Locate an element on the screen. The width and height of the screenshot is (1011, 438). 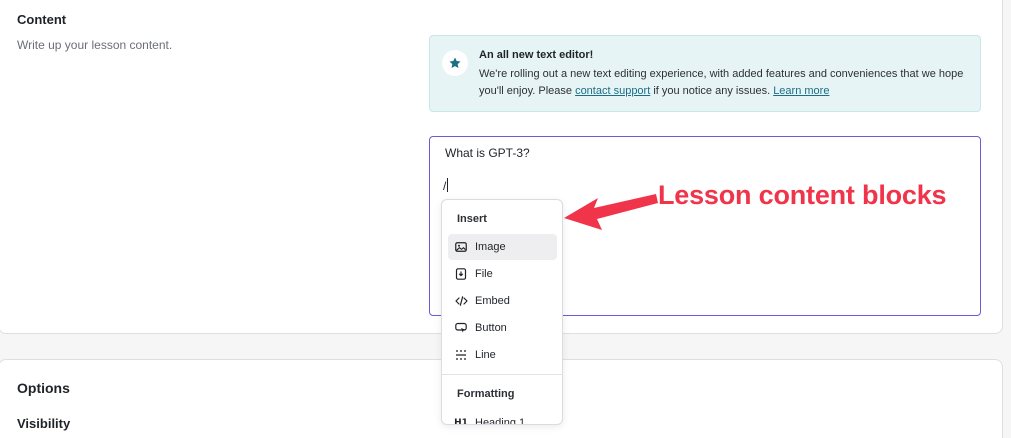
menu-item-button: Button is located at coordinates (502, 328).